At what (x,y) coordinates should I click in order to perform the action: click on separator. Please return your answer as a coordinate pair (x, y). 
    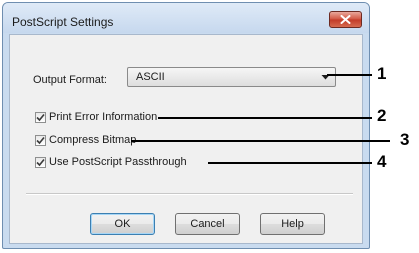
    Looking at the image, I should click on (189, 194).